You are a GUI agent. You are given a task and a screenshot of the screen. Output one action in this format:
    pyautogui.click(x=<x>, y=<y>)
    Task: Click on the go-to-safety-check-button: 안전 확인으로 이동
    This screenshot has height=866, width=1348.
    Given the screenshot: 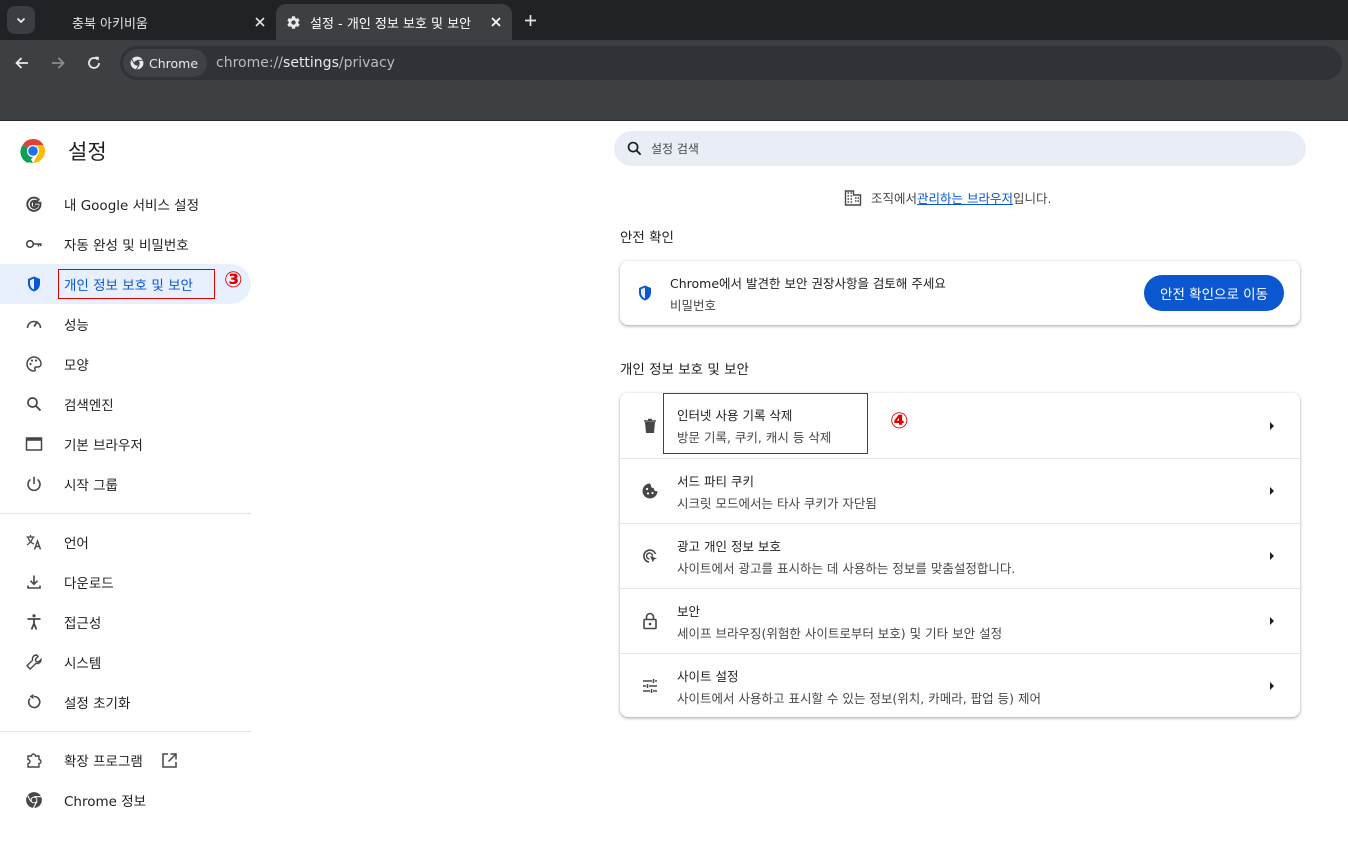 What is the action you would take?
    pyautogui.click(x=1214, y=293)
    